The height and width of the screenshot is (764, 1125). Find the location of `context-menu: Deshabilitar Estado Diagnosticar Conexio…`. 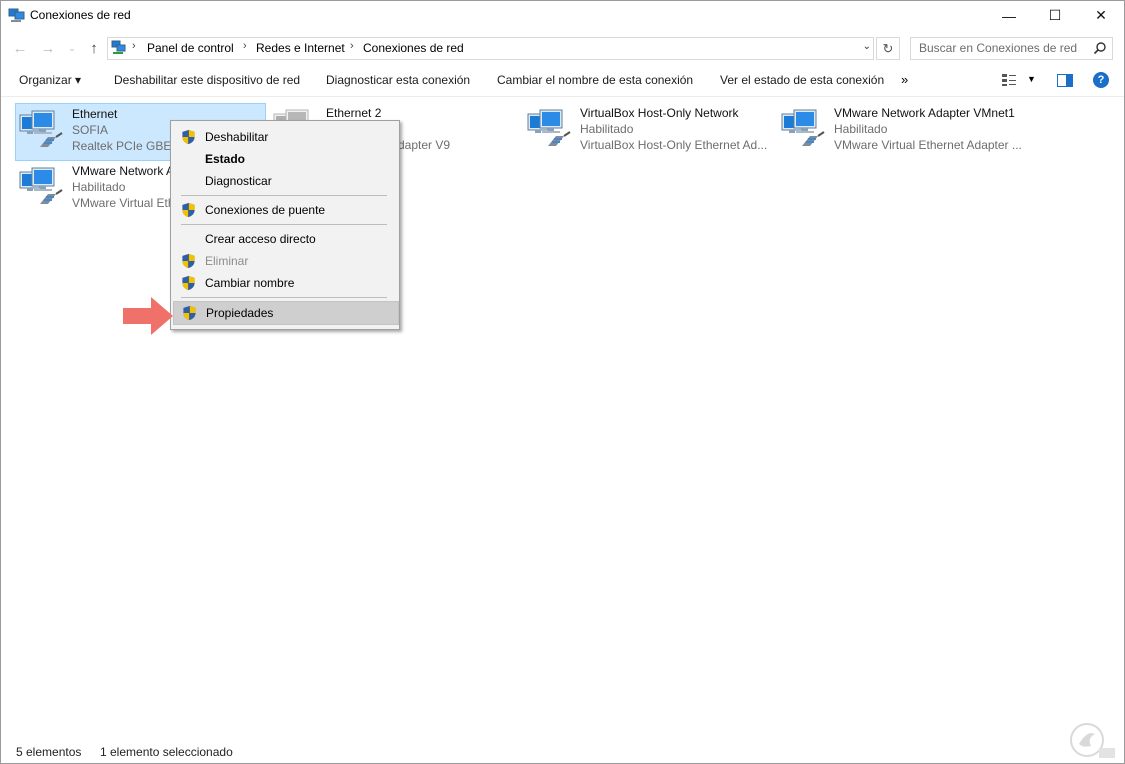

context-menu: Deshabilitar Estado Diagnosticar Conexio… is located at coordinates (285, 225).